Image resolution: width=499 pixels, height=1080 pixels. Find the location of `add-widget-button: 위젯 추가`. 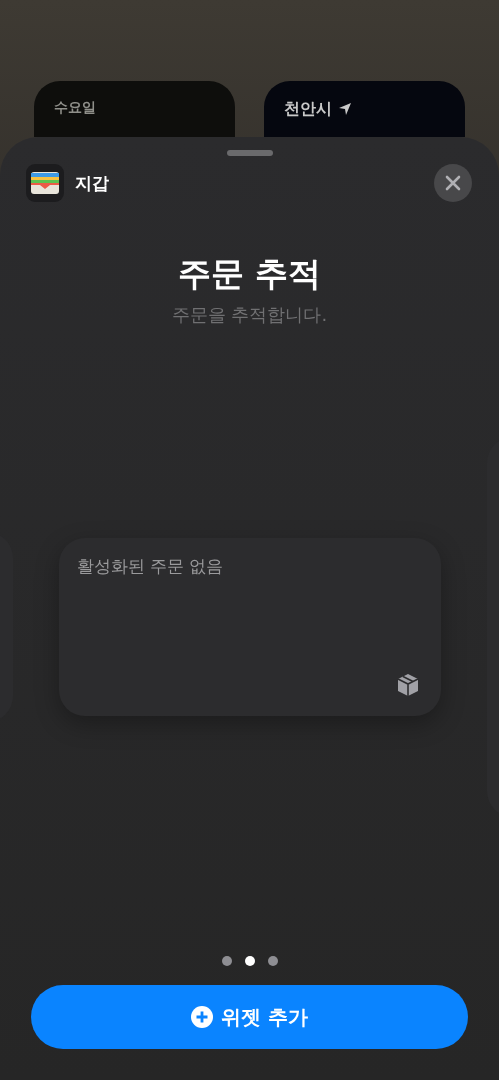

add-widget-button: 위젯 추가 is located at coordinates (249, 1017).